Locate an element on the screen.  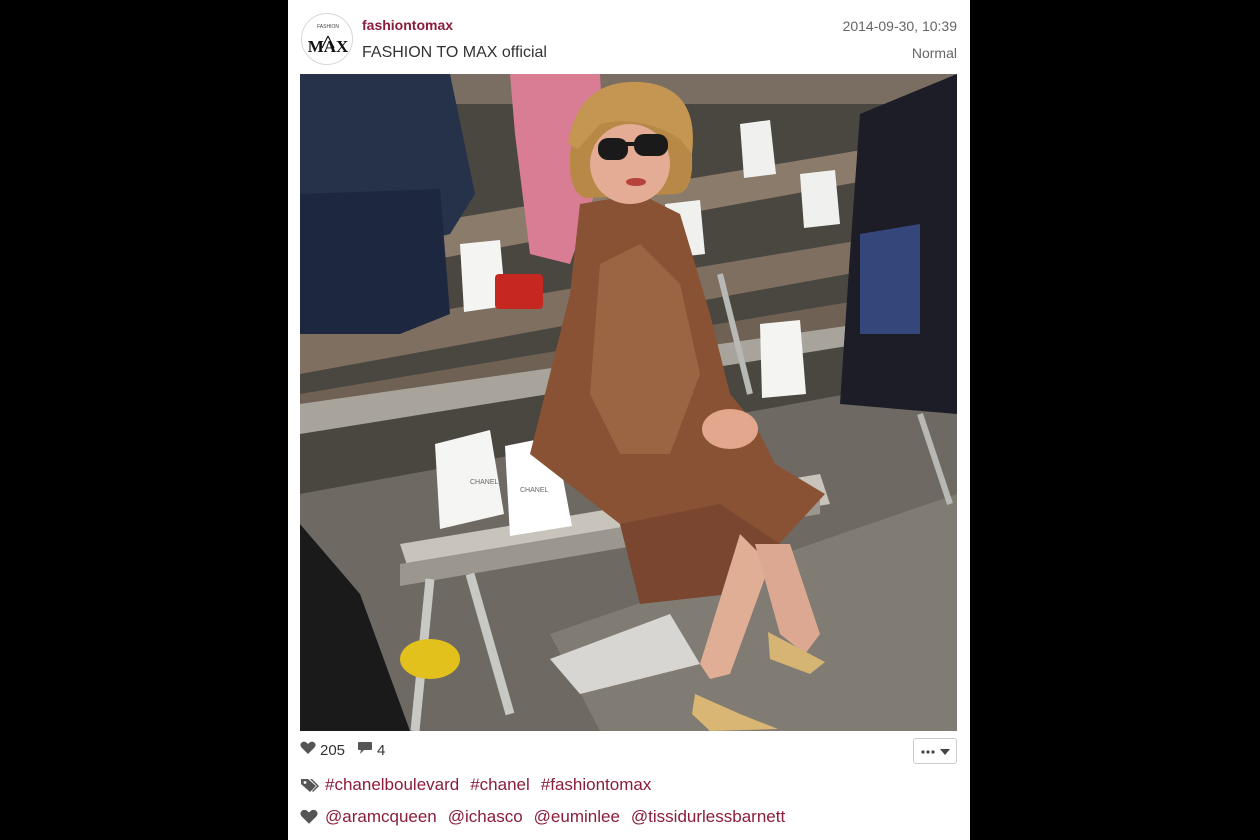
user-link: @euminlee is located at coordinates (577, 817).